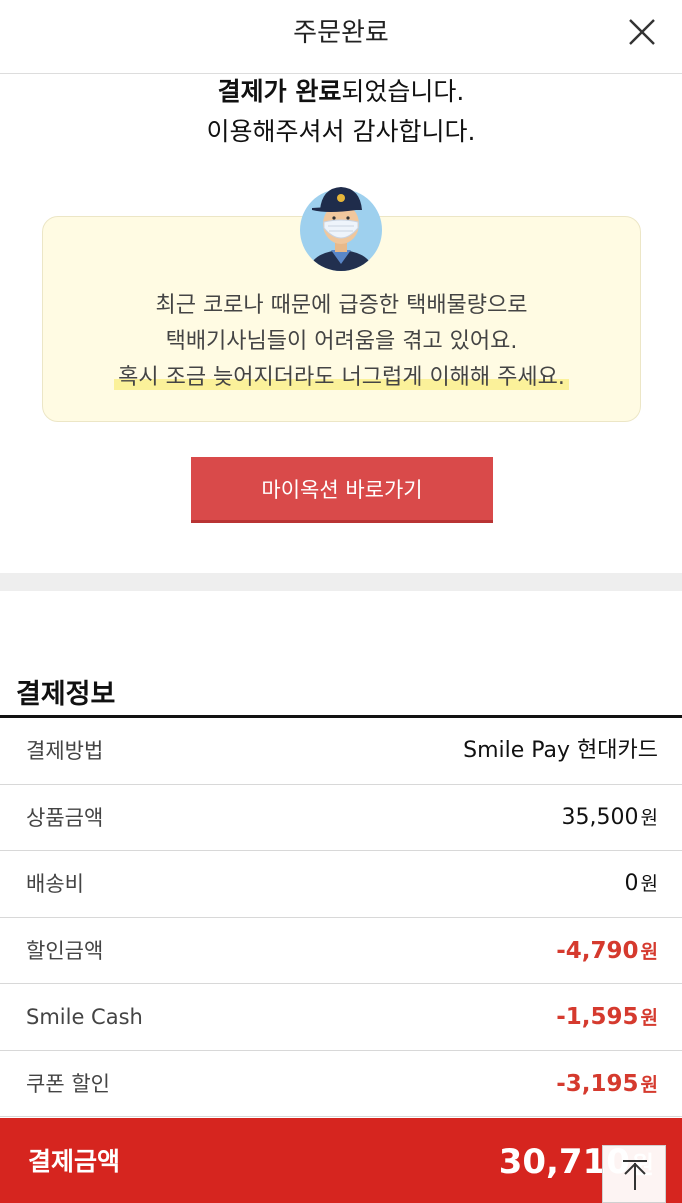 The height and width of the screenshot is (1203, 682). I want to click on completion-line-1: 결제가 완료되었습니다., so click(341, 92).